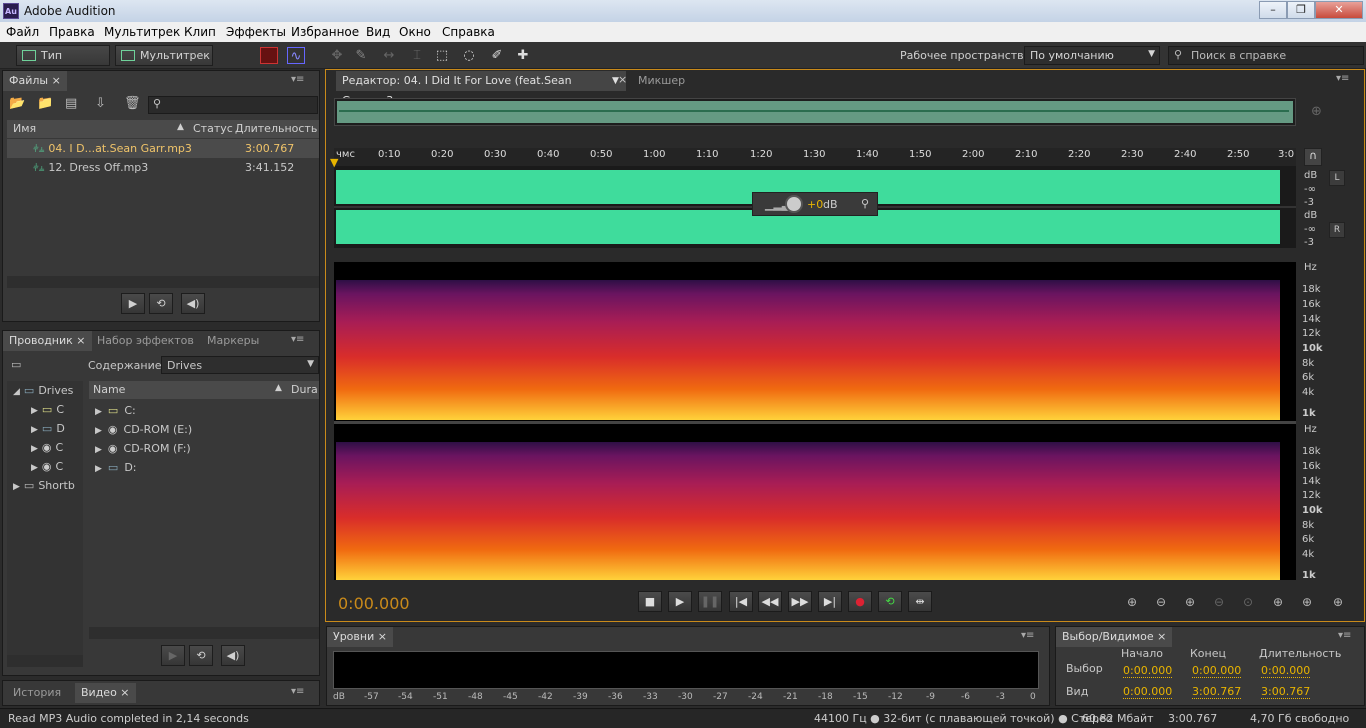 Image resolution: width=1366 pixels, height=728 pixels. Describe the element at coordinates (1092, 55) in the screenshot. I see `workspace-select: По умолчанию ▼` at that location.